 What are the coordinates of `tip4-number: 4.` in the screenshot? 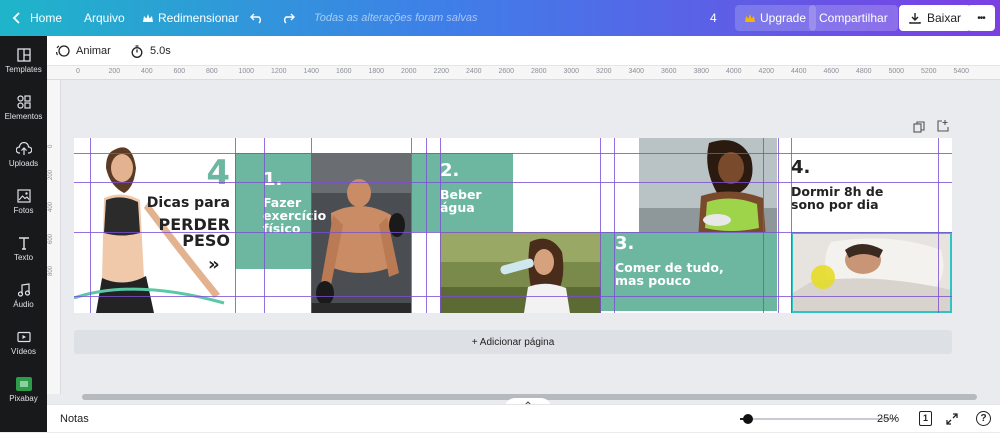 It's located at (800, 167).